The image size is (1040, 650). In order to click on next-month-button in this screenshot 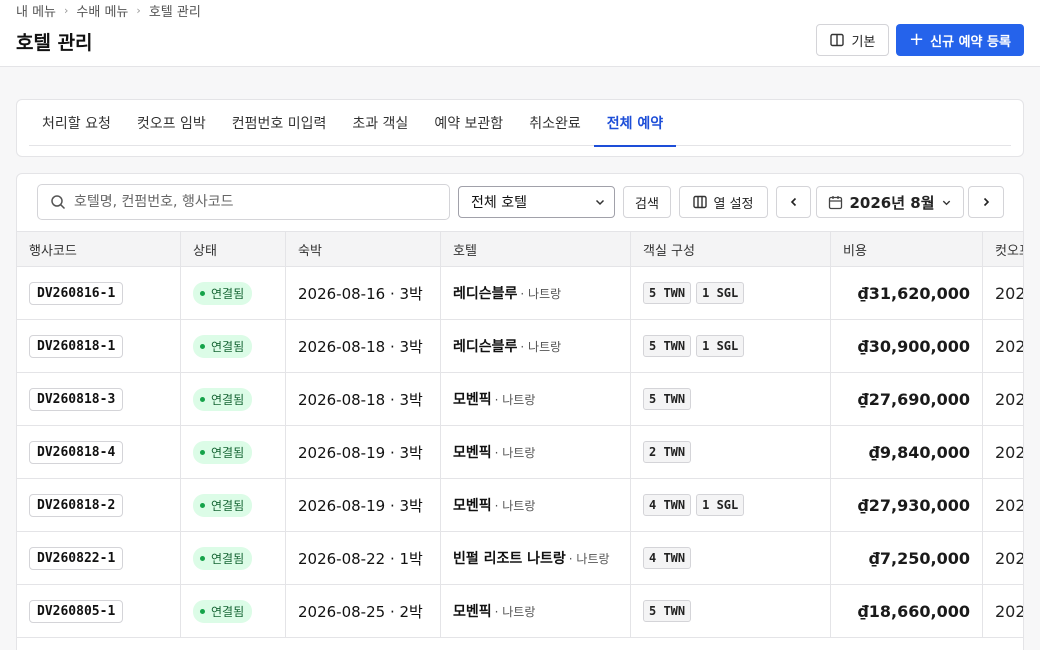, I will do `click(986, 202)`.